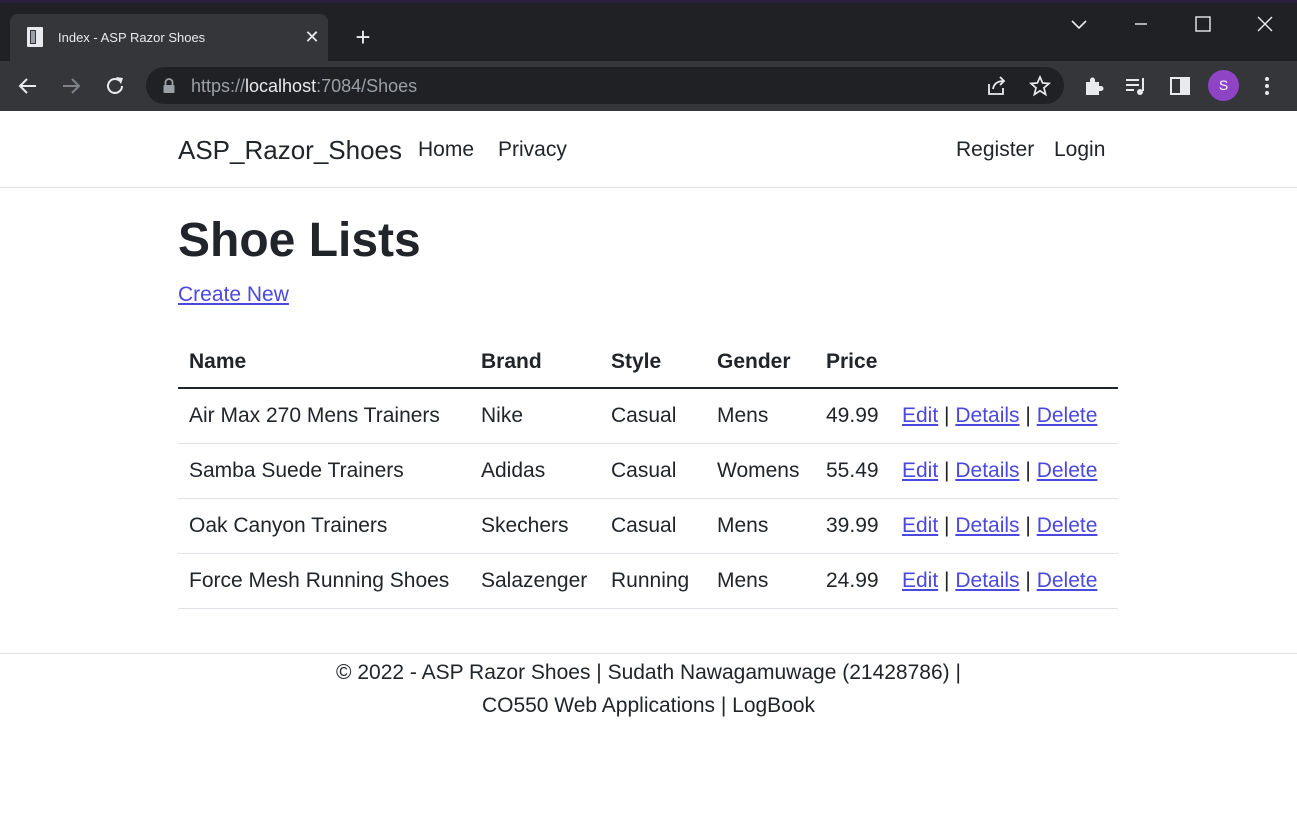 Image resolution: width=1297 pixels, height=814 pixels. Describe the element at coordinates (535, 526) in the screenshot. I see `cell-brand: Skechers` at that location.